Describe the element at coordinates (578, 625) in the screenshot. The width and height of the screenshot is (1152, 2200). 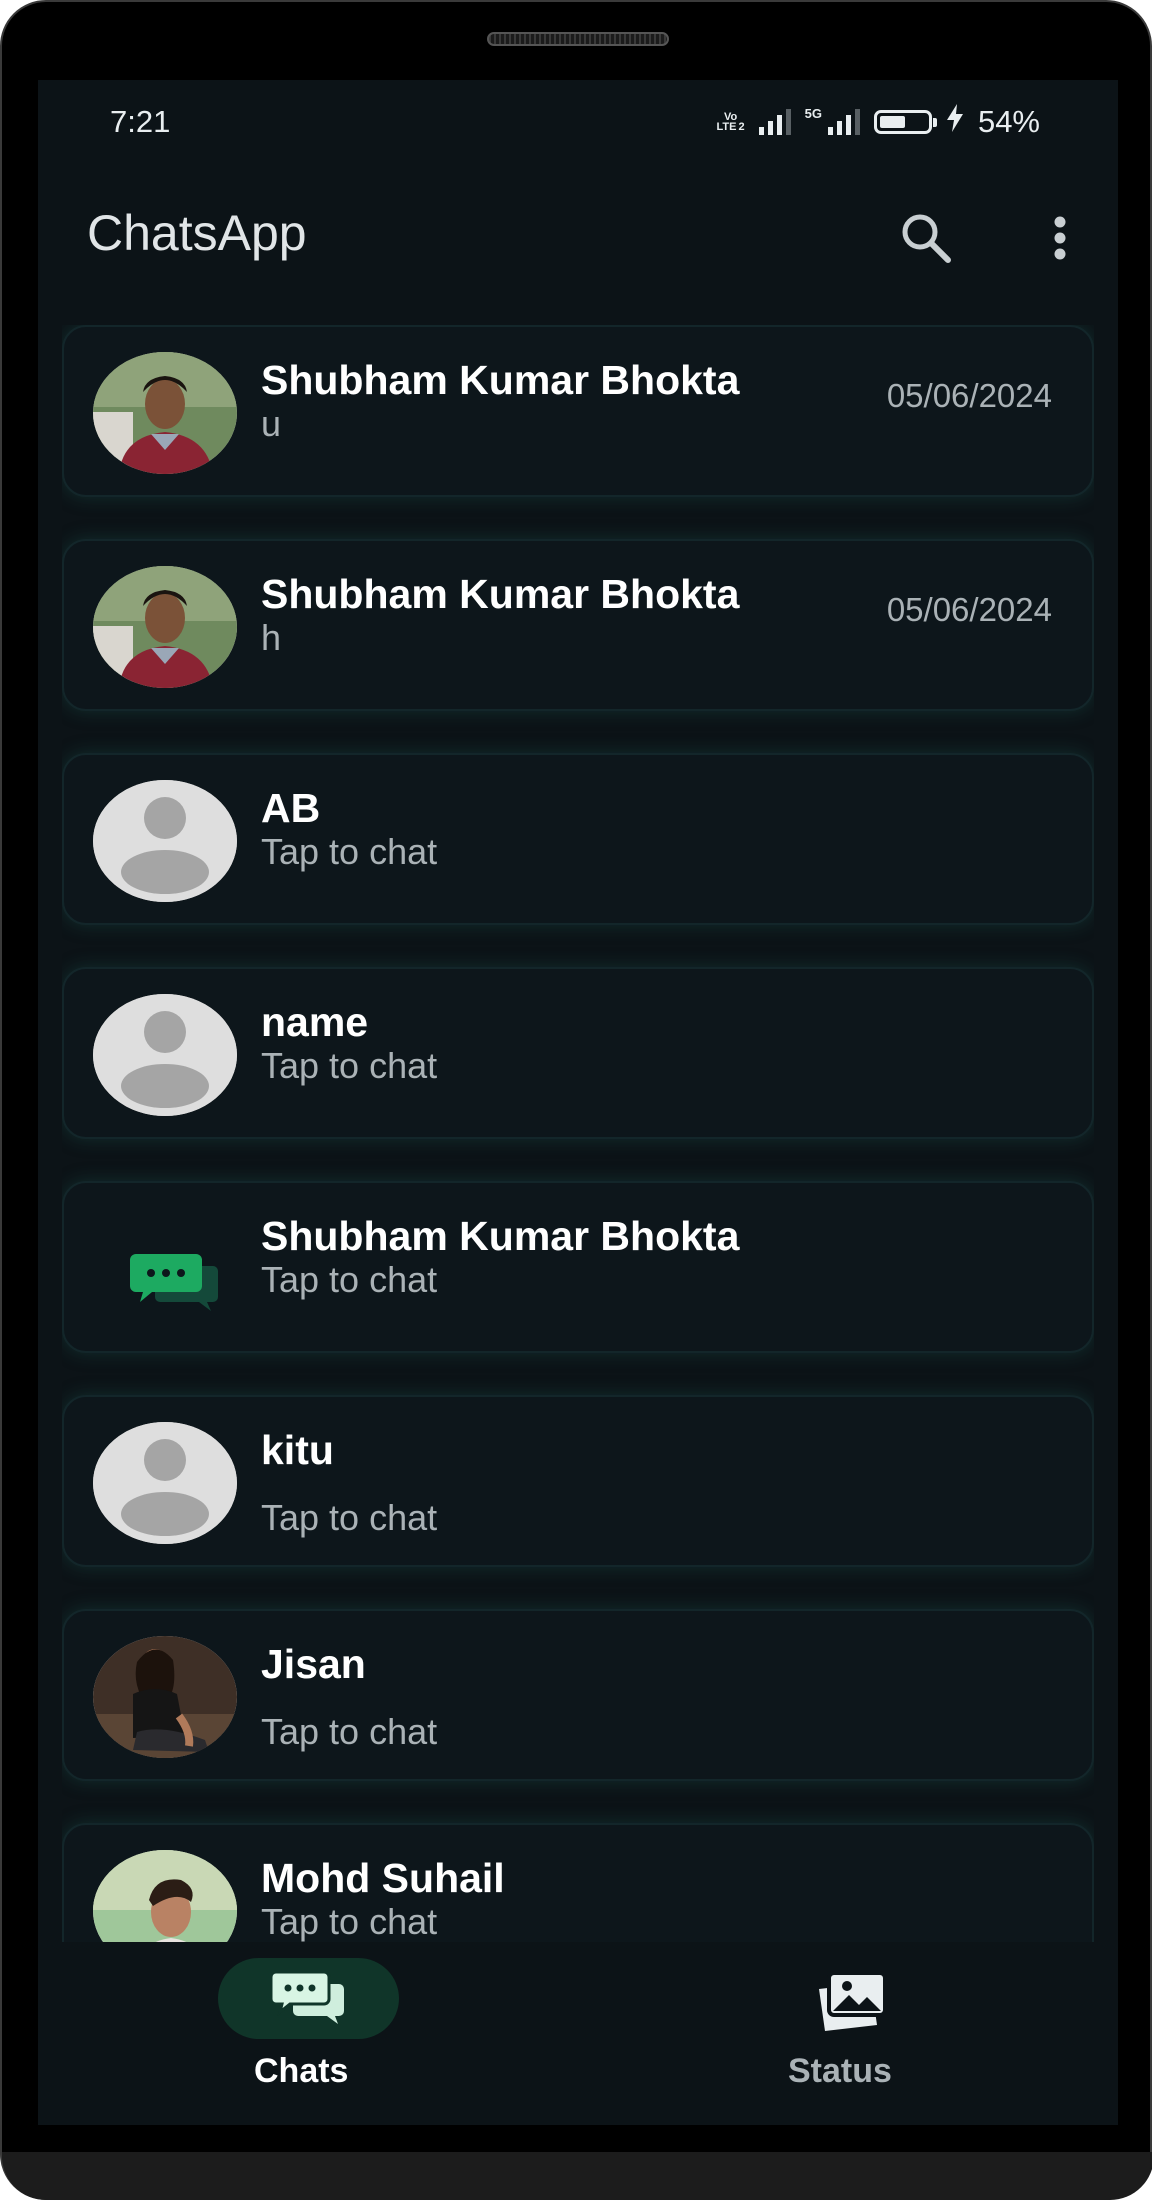
I see `chat-item: Shubham Kumar Bhokta h 05/06/2024` at that location.